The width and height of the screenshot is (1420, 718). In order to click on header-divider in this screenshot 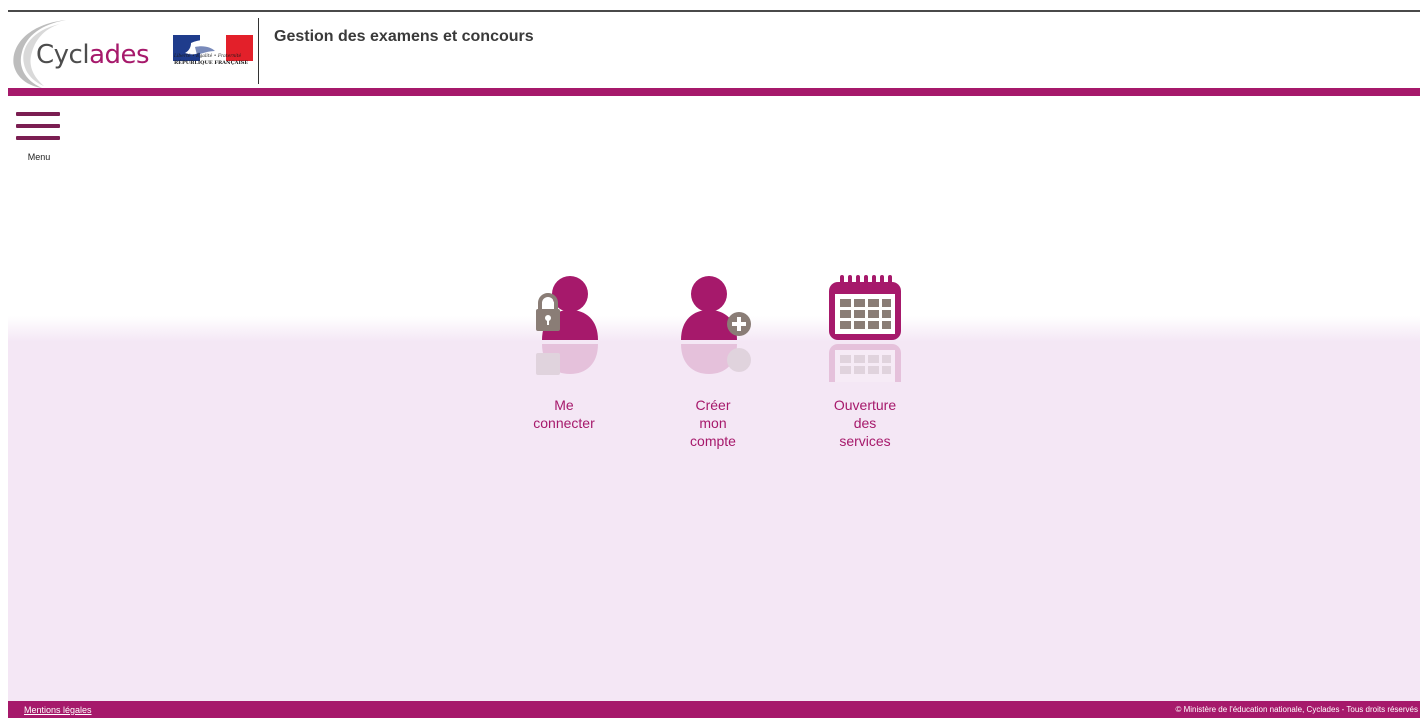, I will do `click(258, 51)`.